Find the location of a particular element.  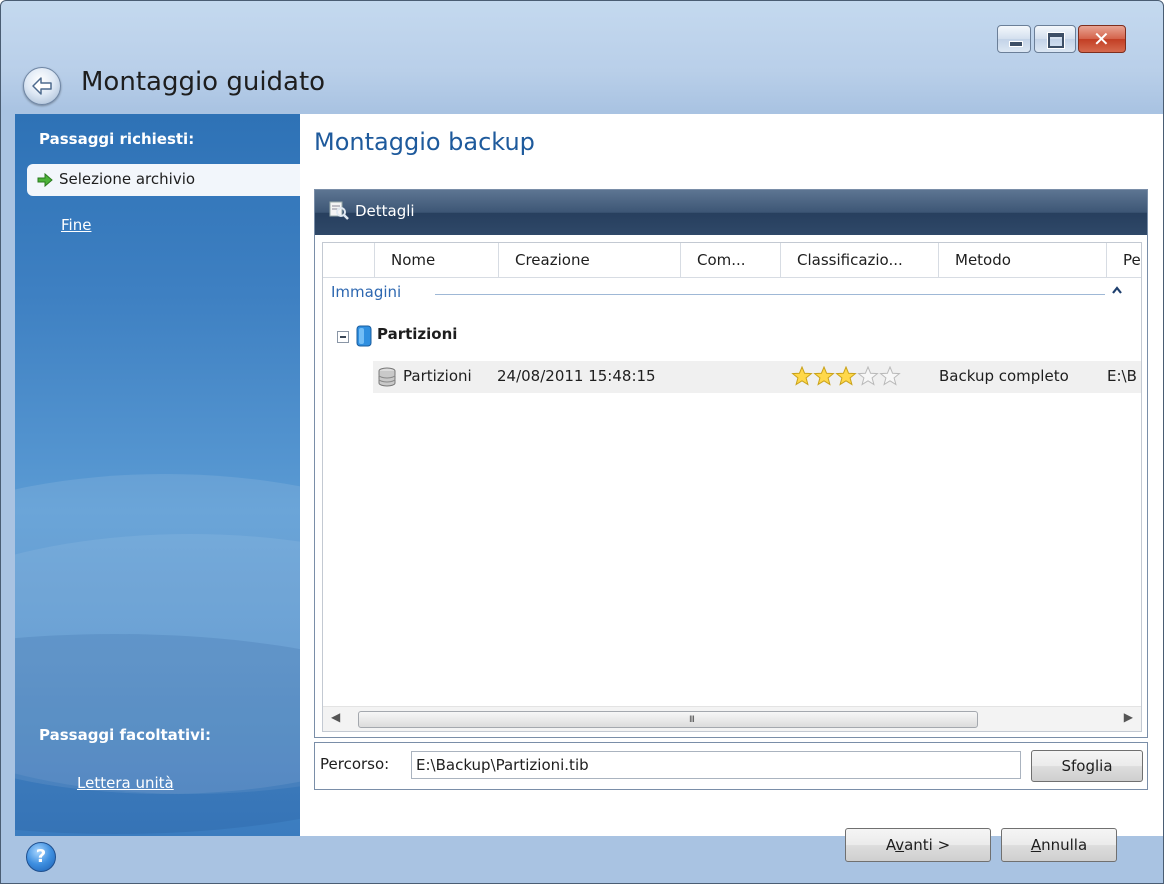

scroll-left-icon: ◀ is located at coordinates (335, 717).